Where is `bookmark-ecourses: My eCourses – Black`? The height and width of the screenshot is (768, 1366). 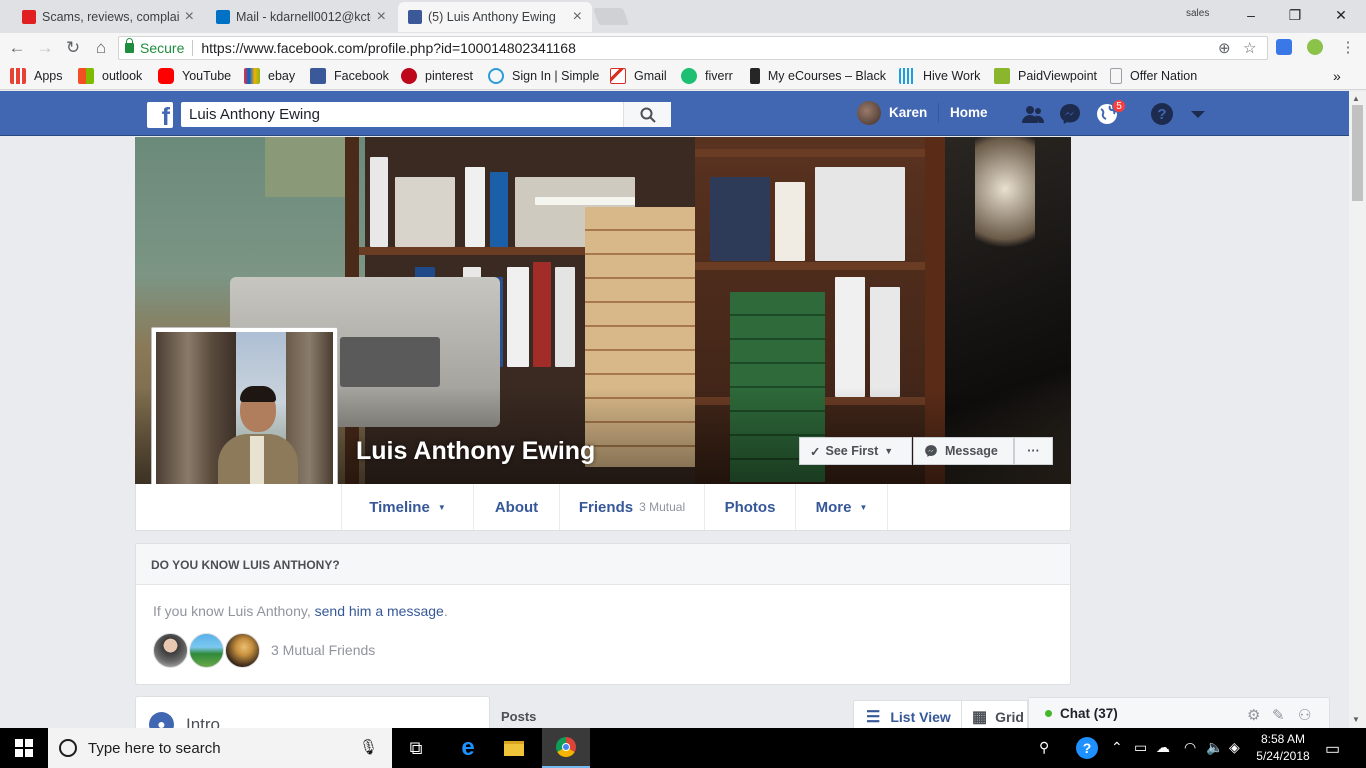 bookmark-ecourses: My eCourses – Black is located at coordinates (818, 76).